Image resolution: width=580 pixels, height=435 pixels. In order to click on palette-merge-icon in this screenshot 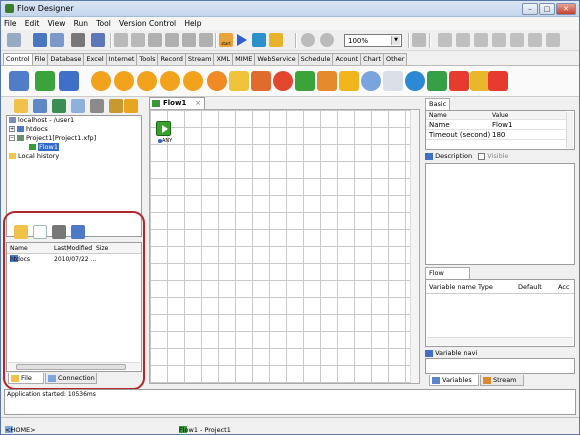, I will do `click(147, 81)`.